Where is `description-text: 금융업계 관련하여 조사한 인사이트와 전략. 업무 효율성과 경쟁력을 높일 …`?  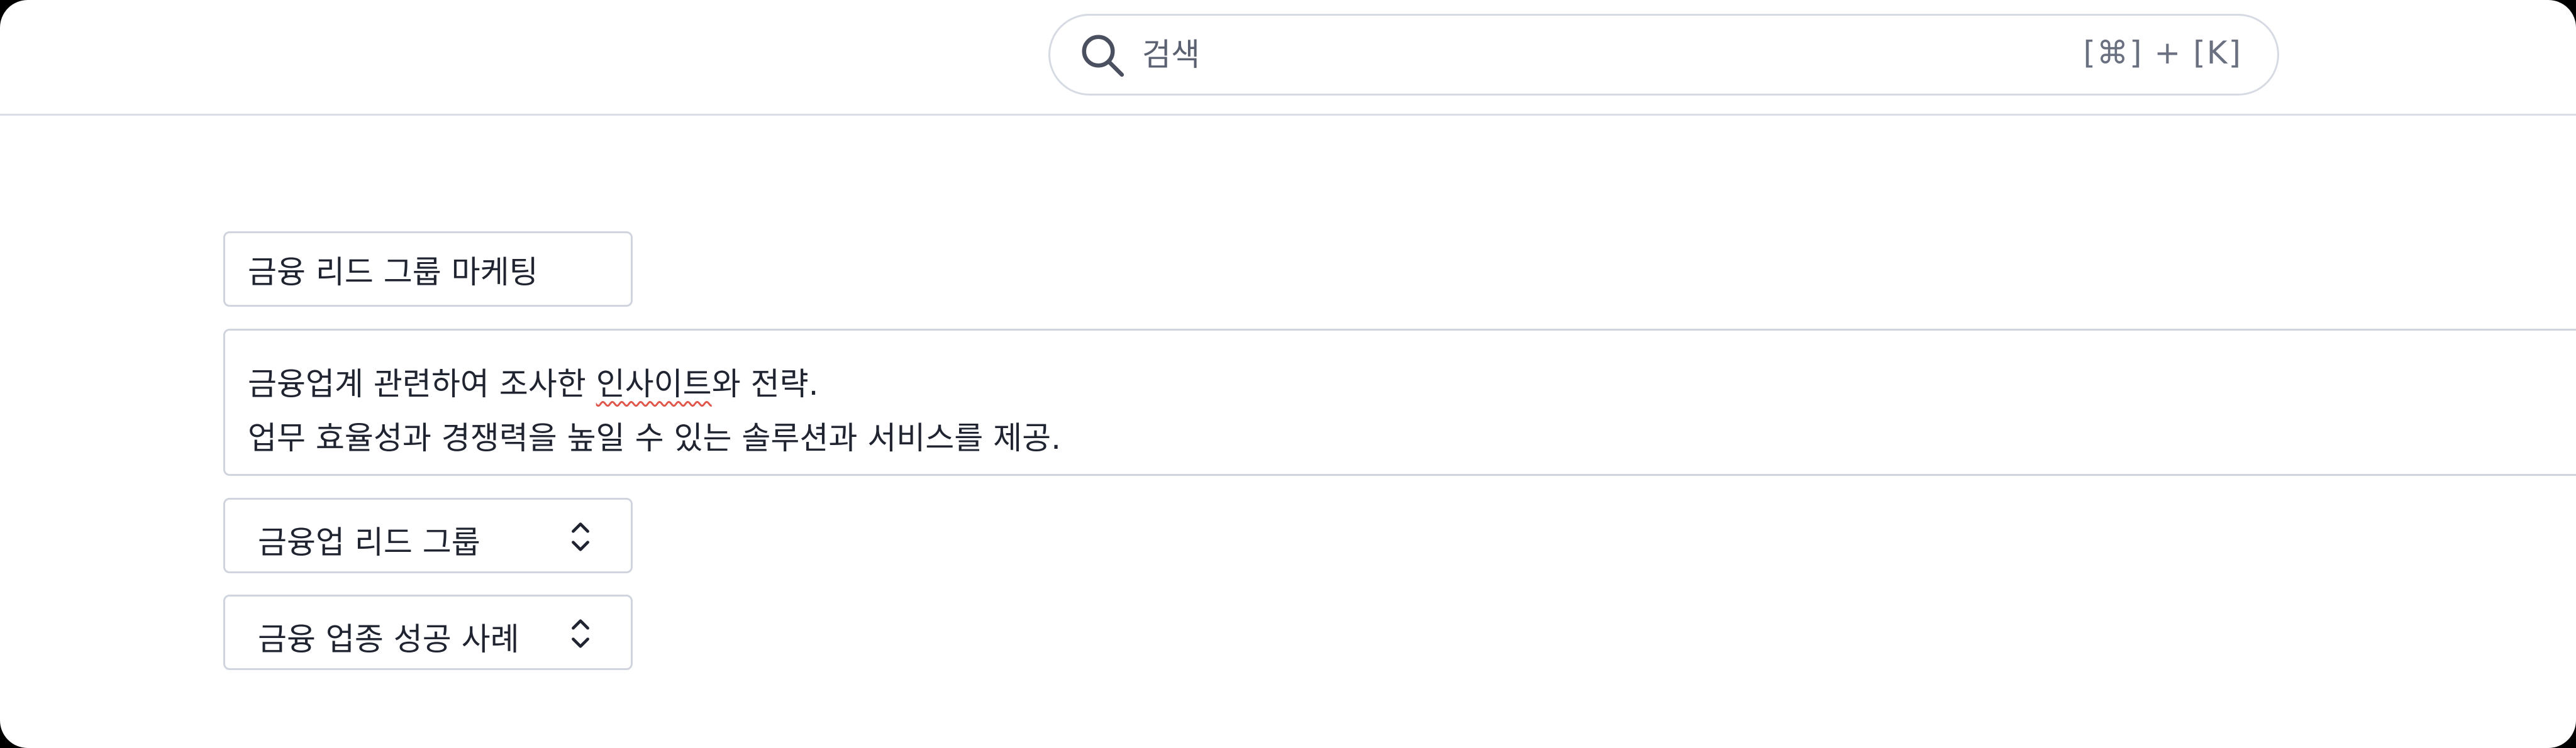
description-text: 금융업계 관련하여 조사한 인사이트와 전략. 업무 효율성과 경쟁력을 높일 … is located at coordinates (654, 411).